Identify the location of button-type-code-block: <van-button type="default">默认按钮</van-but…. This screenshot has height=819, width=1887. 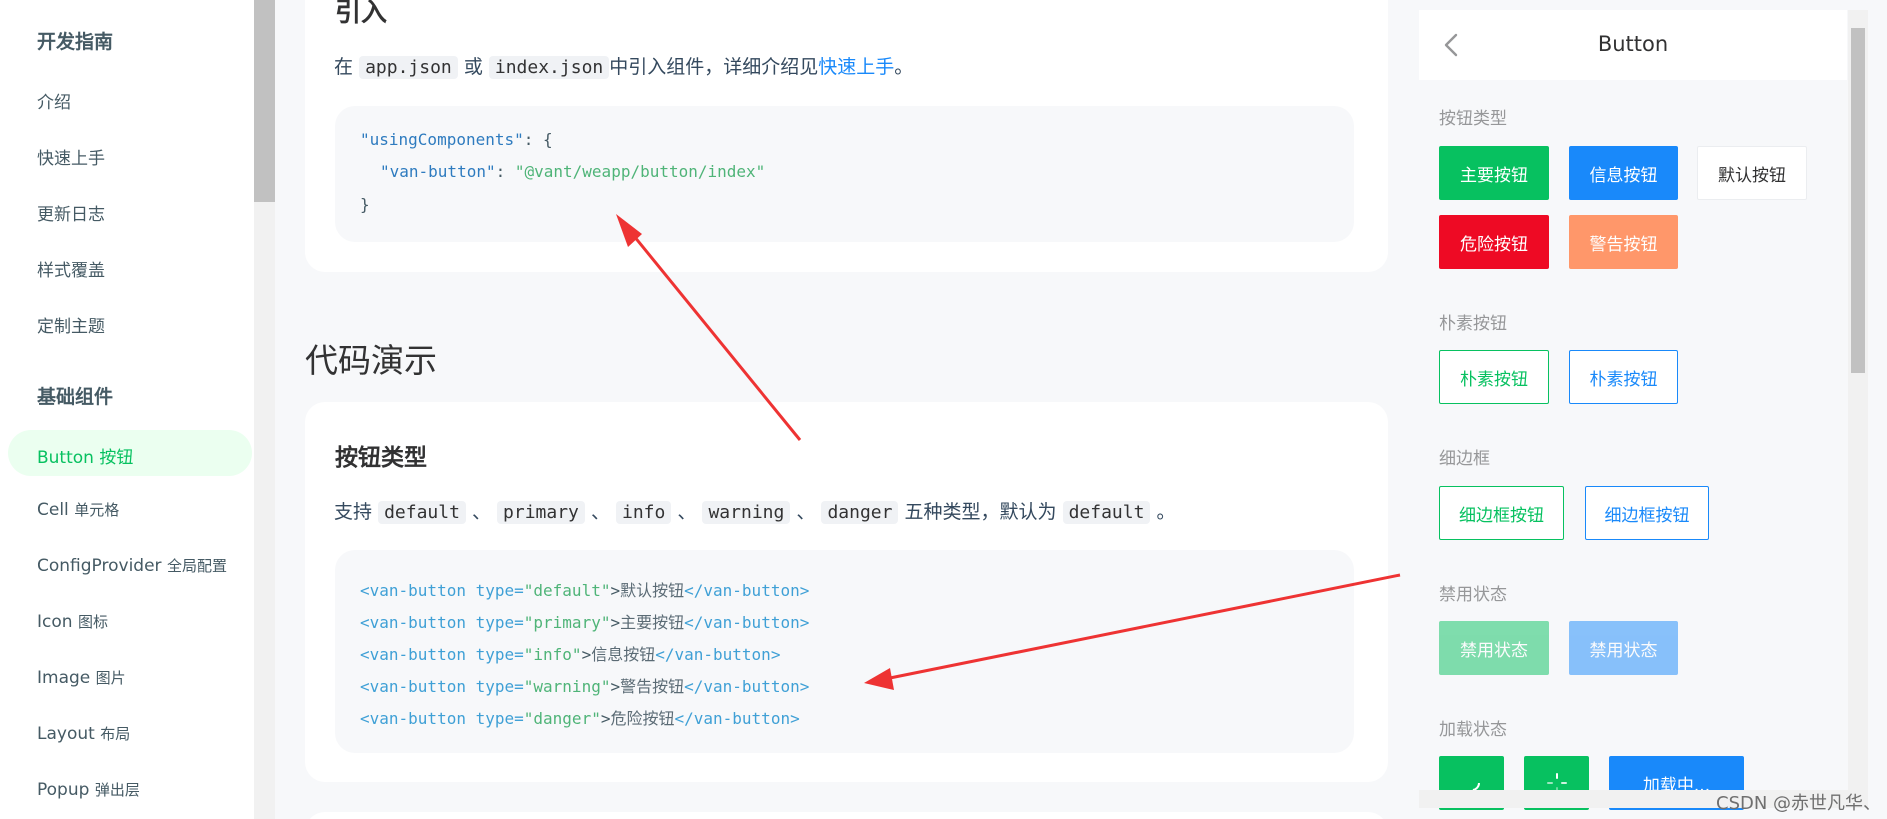
(844, 651).